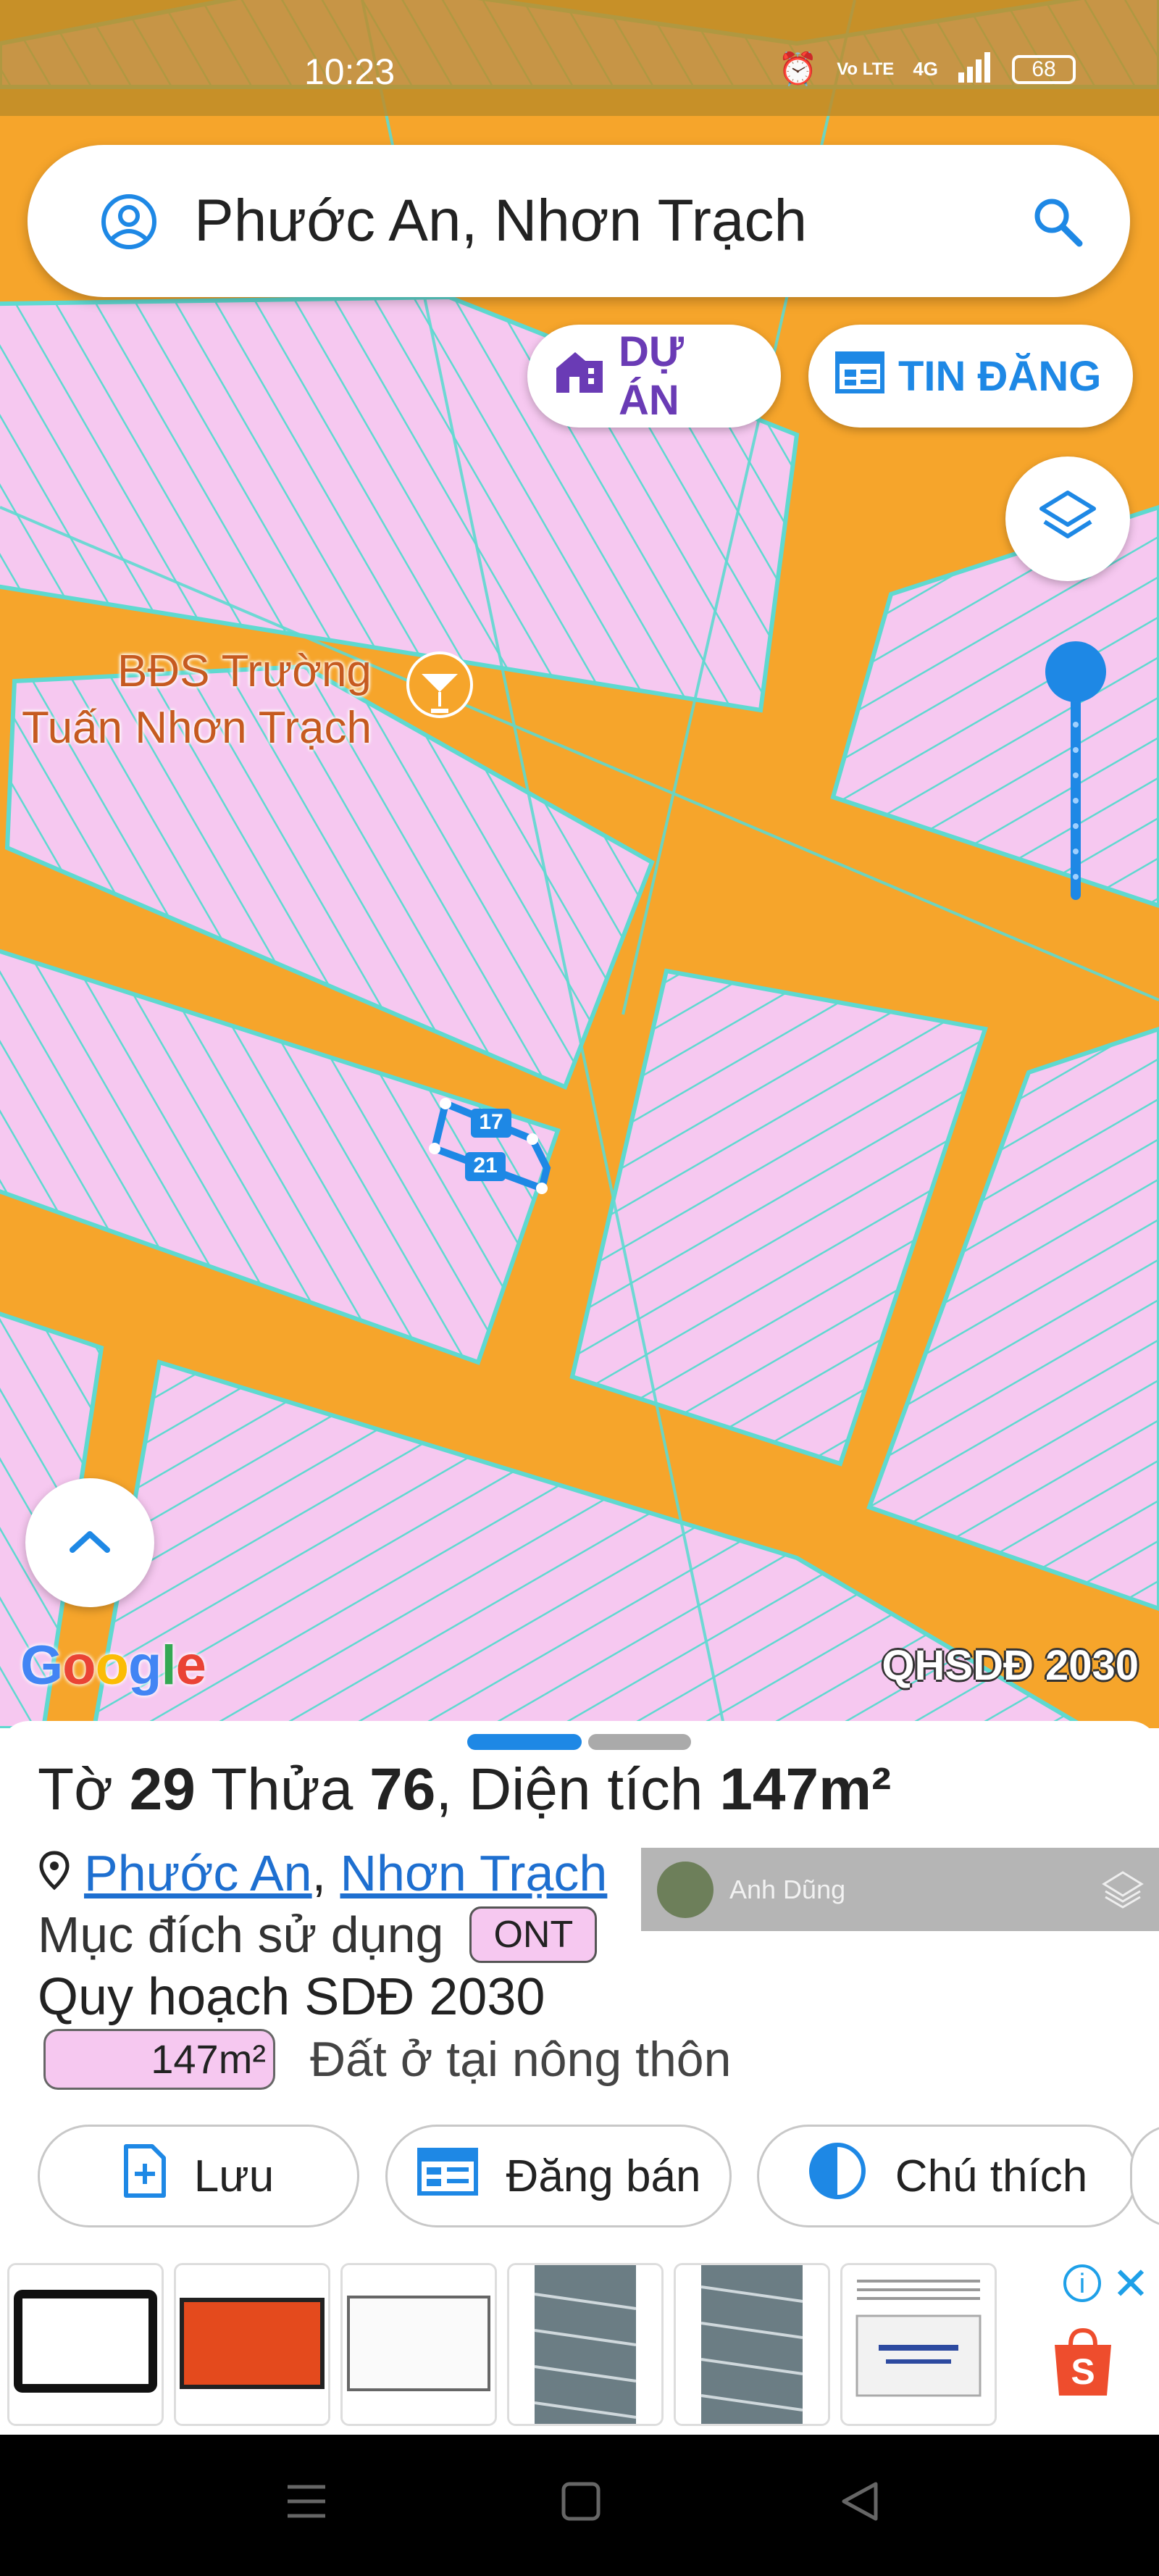 This screenshot has height=2576, width=1159. I want to click on system-nav-bar, so click(579, 2505).